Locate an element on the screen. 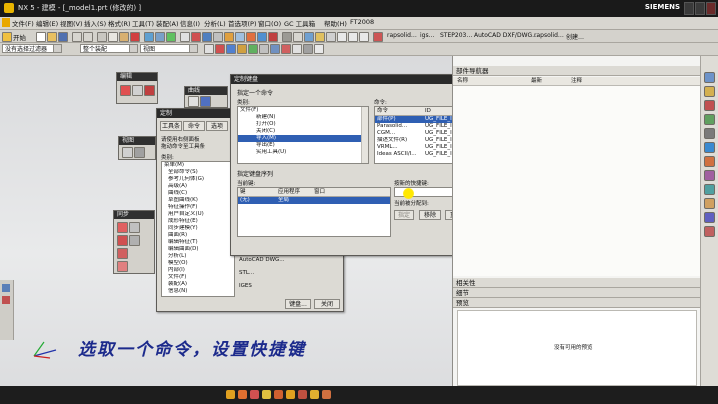 The height and width of the screenshot is (404, 718). menu-info: 信息(I) is located at coordinates (190, 23).